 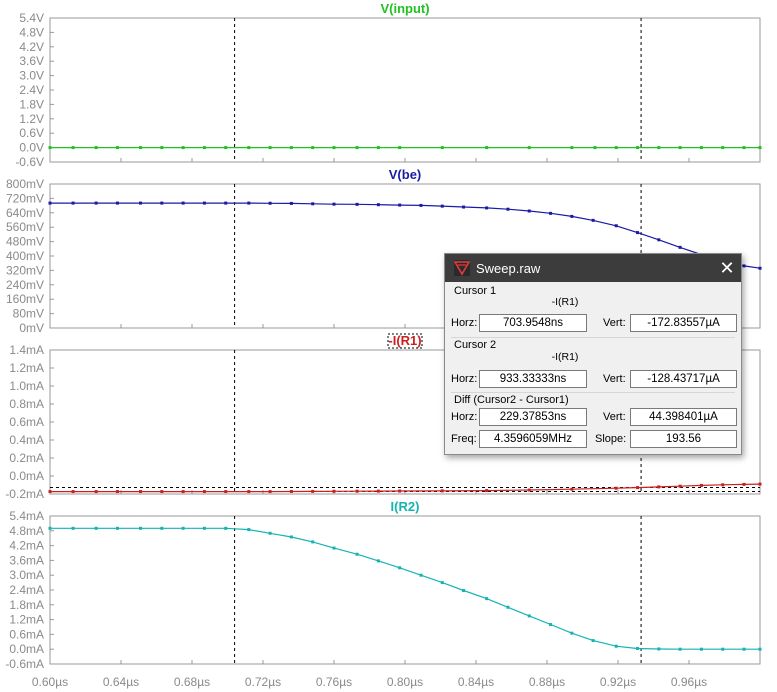 What do you see at coordinates (26, 531) in the screenshot?
I see `y-tick-label: 4.8mA` at bounding box center [26, 531].